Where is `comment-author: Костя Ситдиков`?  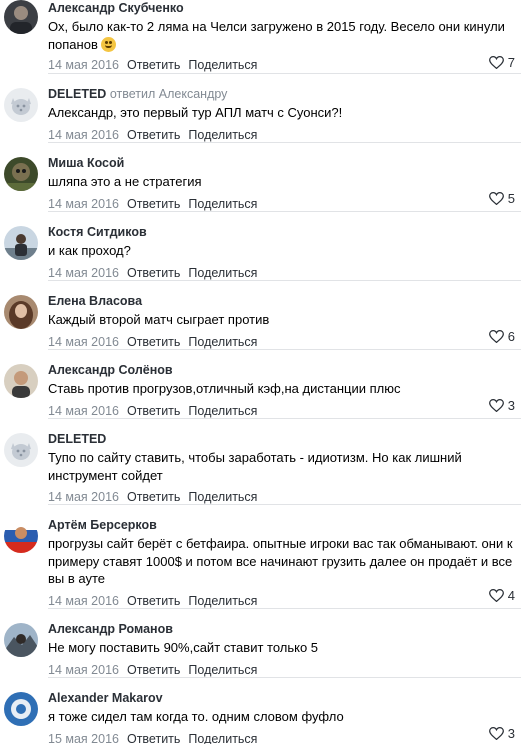
comment-author: Костя Ситдиков is located at coordinates (97, 232).